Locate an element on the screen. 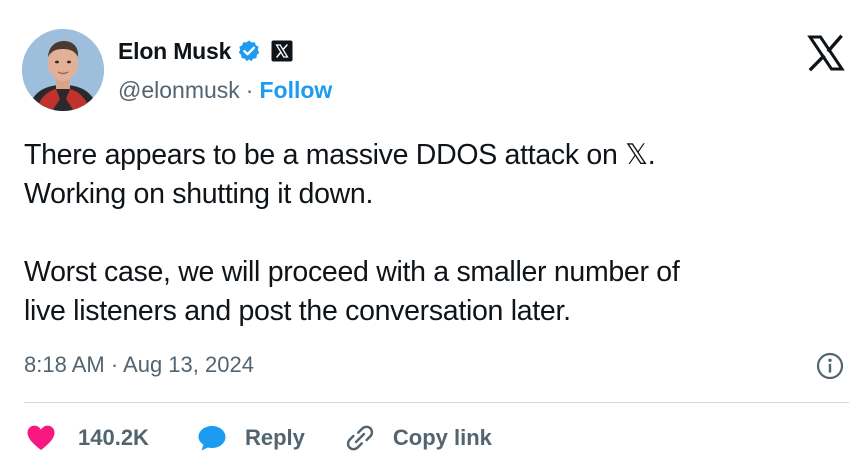 The width and height of the screenshot is (865, 467). reply-button: Reply is located at coordinates (251, 438).